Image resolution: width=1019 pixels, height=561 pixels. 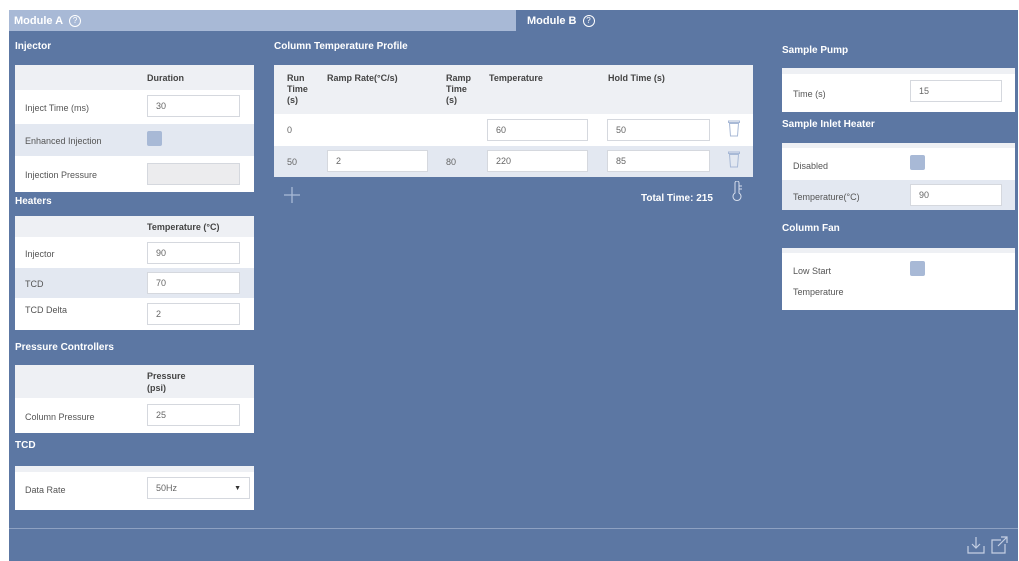 What do you see at coordinates (193, 283) in the screenshot?
I see `tcd-heater-input: 70` at bounding box center [193, 283].